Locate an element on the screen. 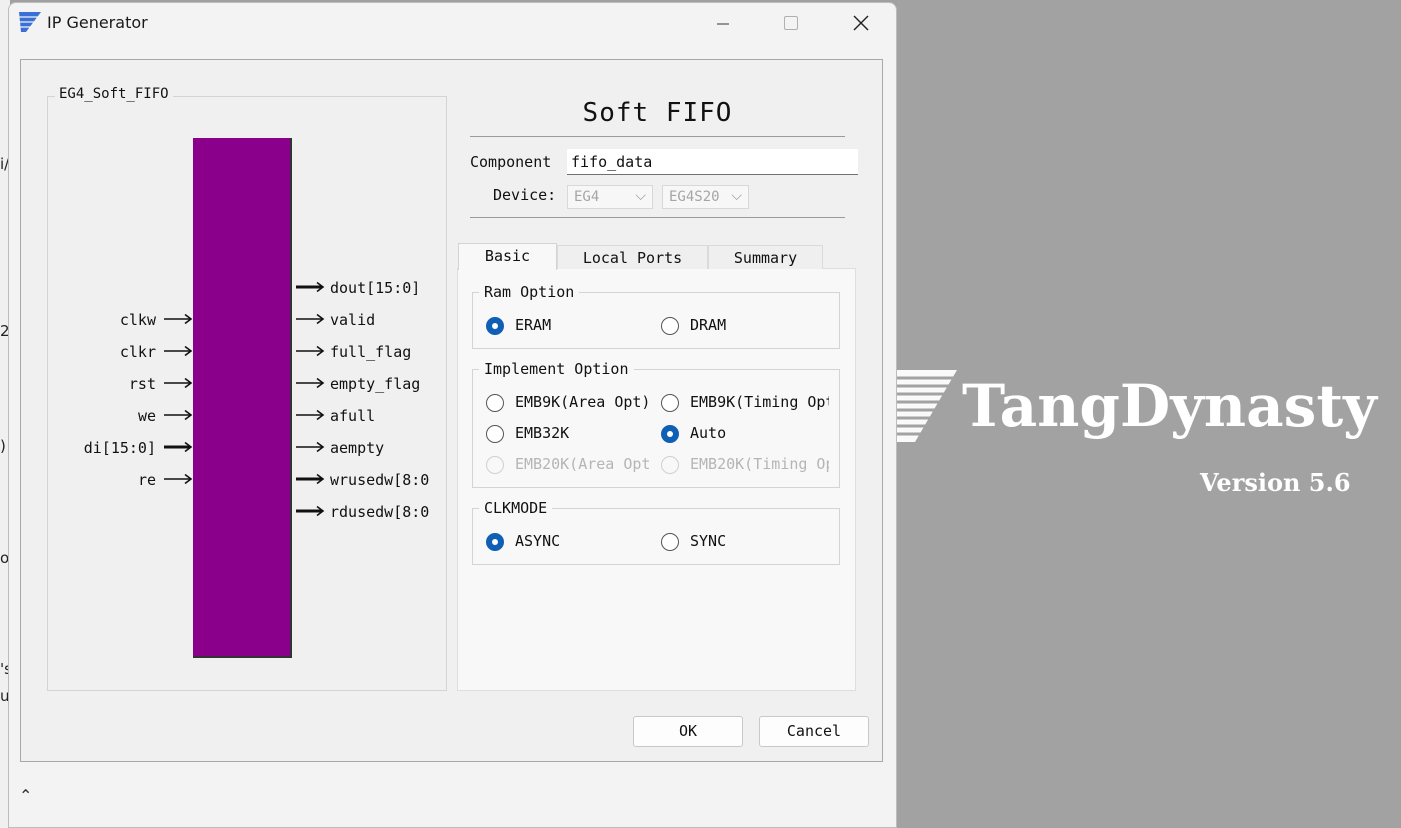  minimize-icon is located at coordinates (723, 24).